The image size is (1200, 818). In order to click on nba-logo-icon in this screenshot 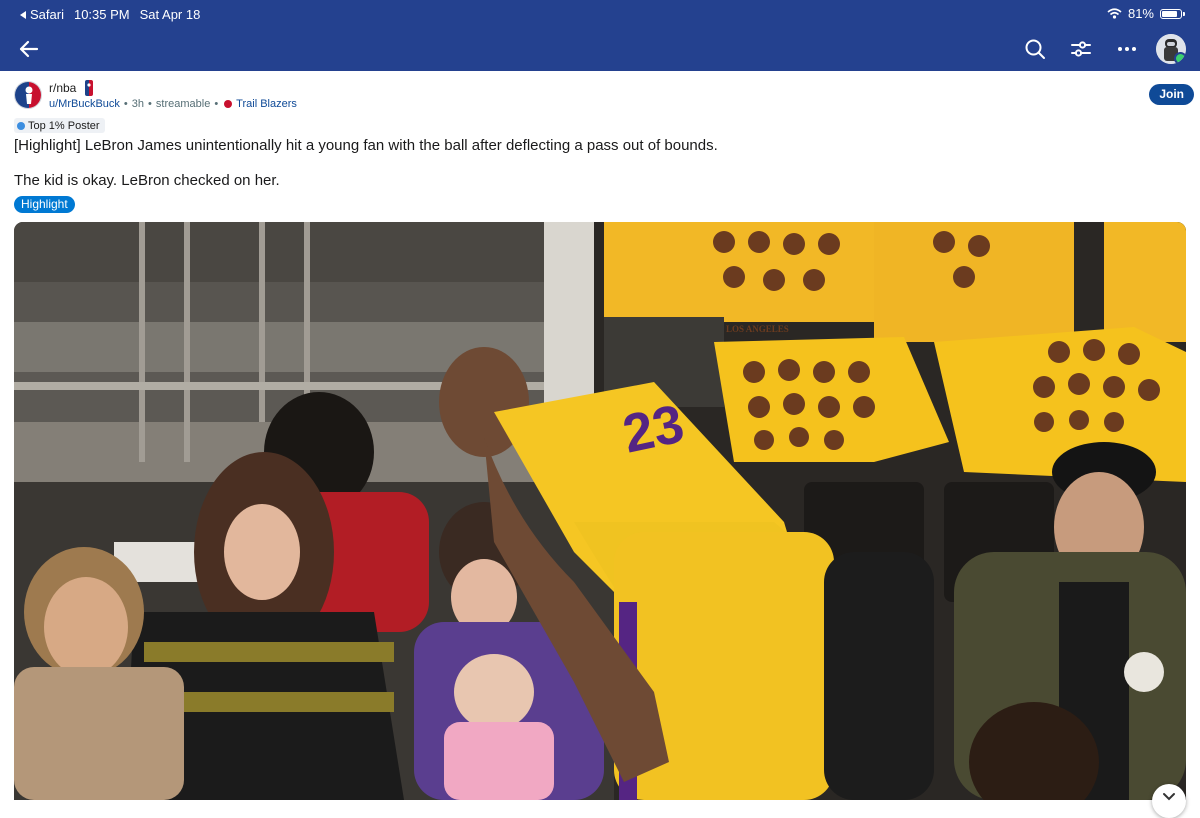, I will do `click(28, 95)`.